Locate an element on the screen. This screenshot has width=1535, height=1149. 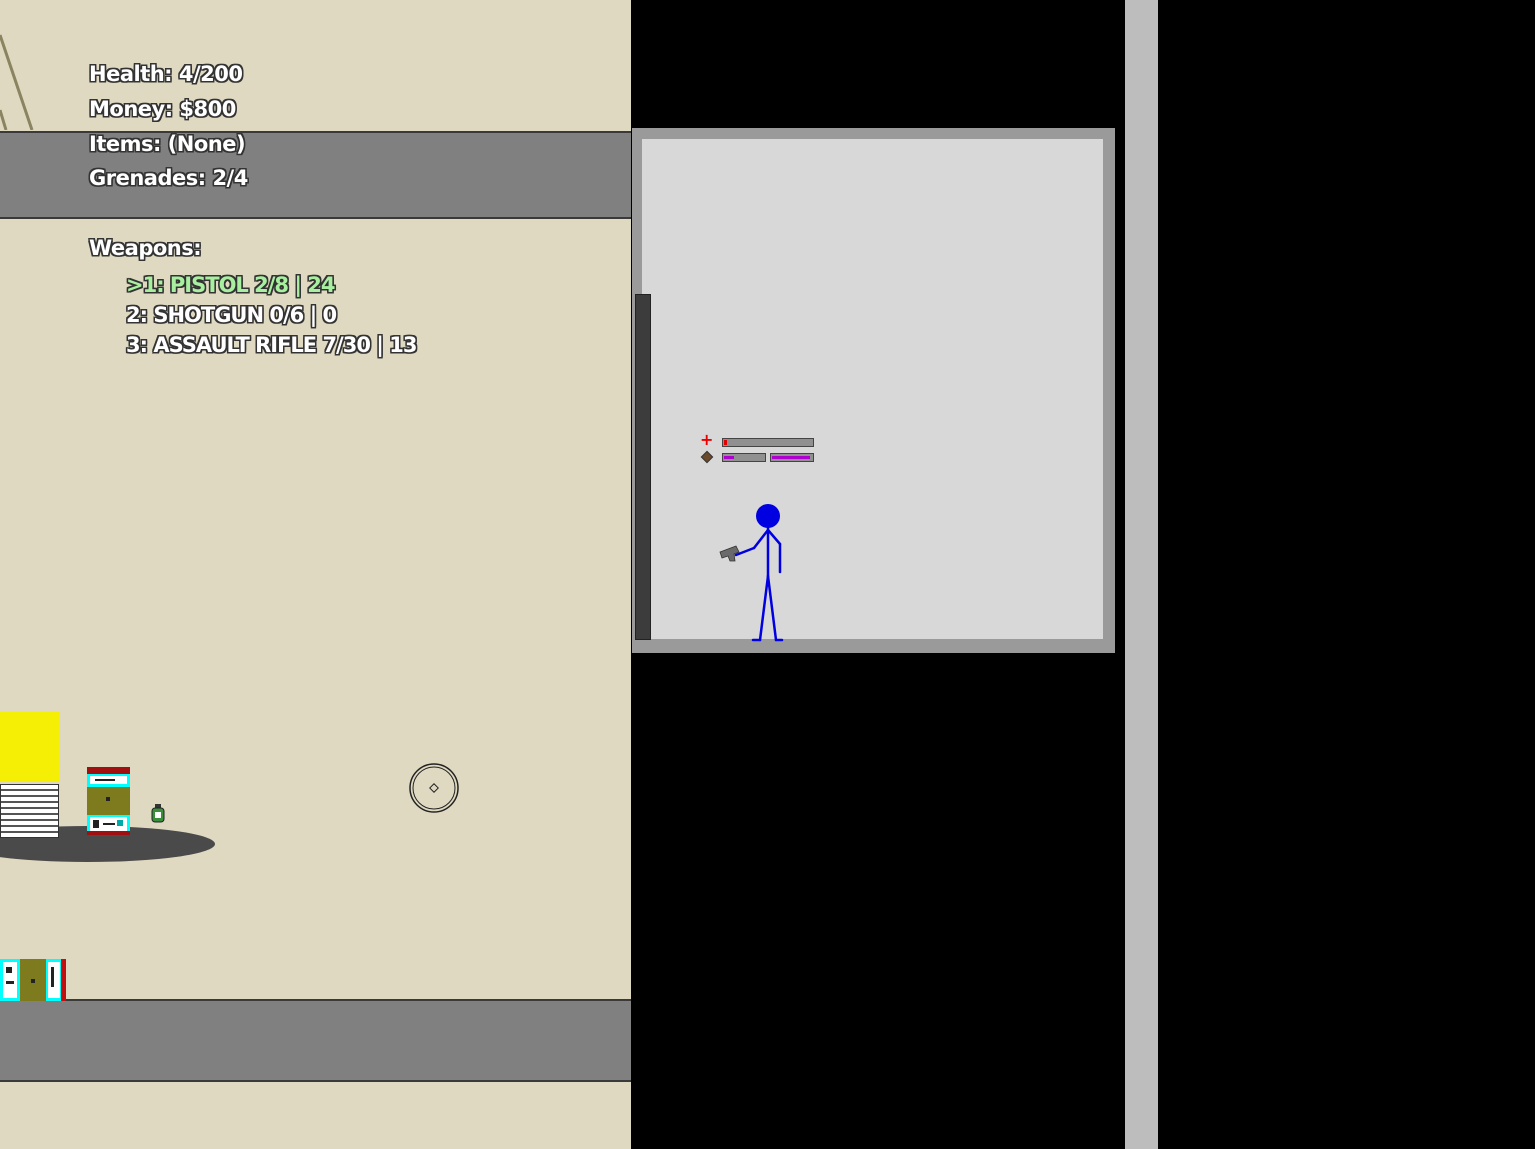
clip-ammo-fill is located at coordinates (729, 457).